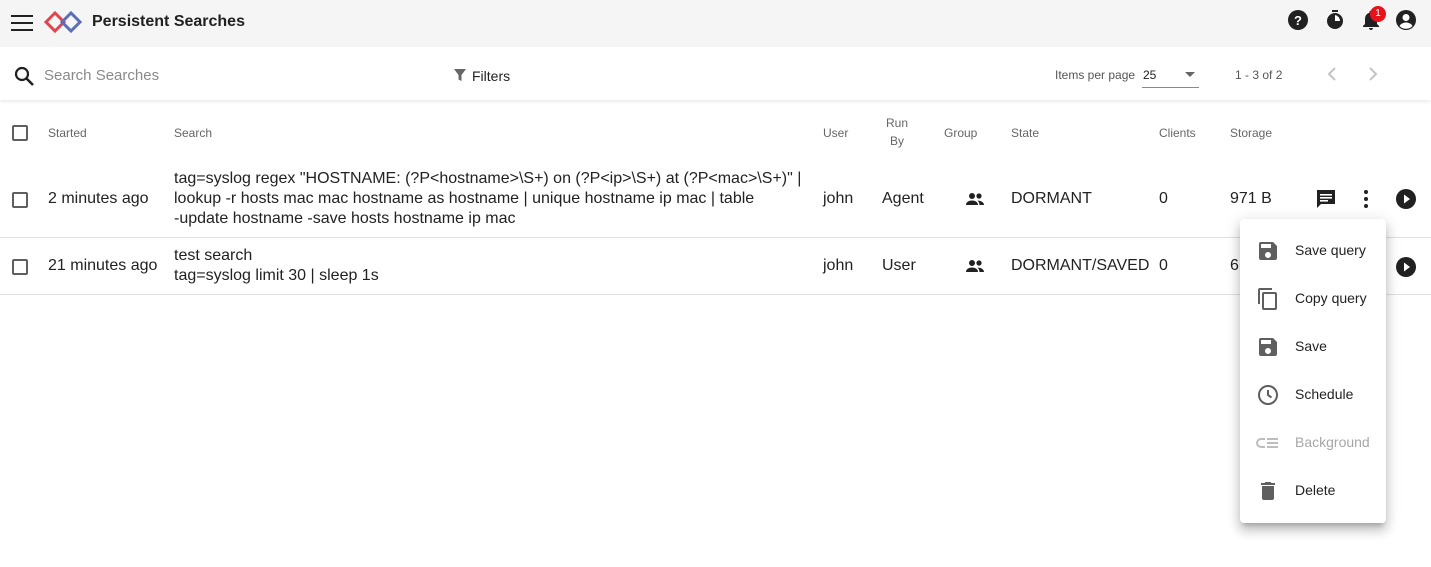 This screenshot has height=567, width=1431. I want to click on storage-cell: 971 B, so click(1251, 198).